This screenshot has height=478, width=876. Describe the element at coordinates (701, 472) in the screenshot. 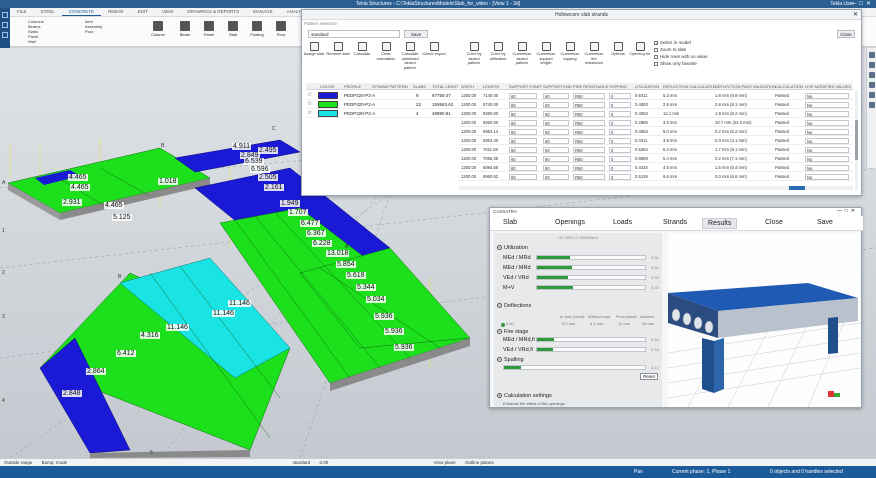

I see `status-phase: Current phase: 1, Phase 1` at that location.